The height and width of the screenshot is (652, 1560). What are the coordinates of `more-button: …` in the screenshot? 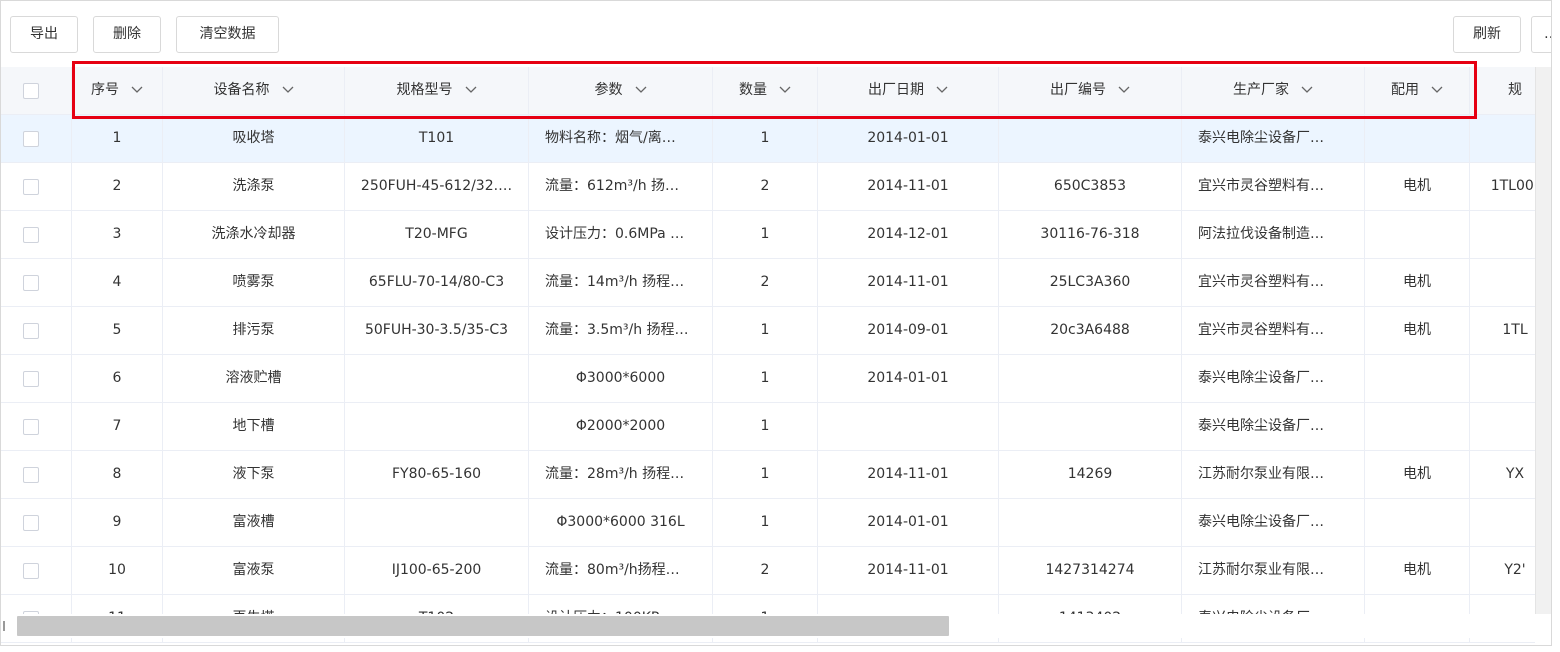 It's located at (1541, 34).